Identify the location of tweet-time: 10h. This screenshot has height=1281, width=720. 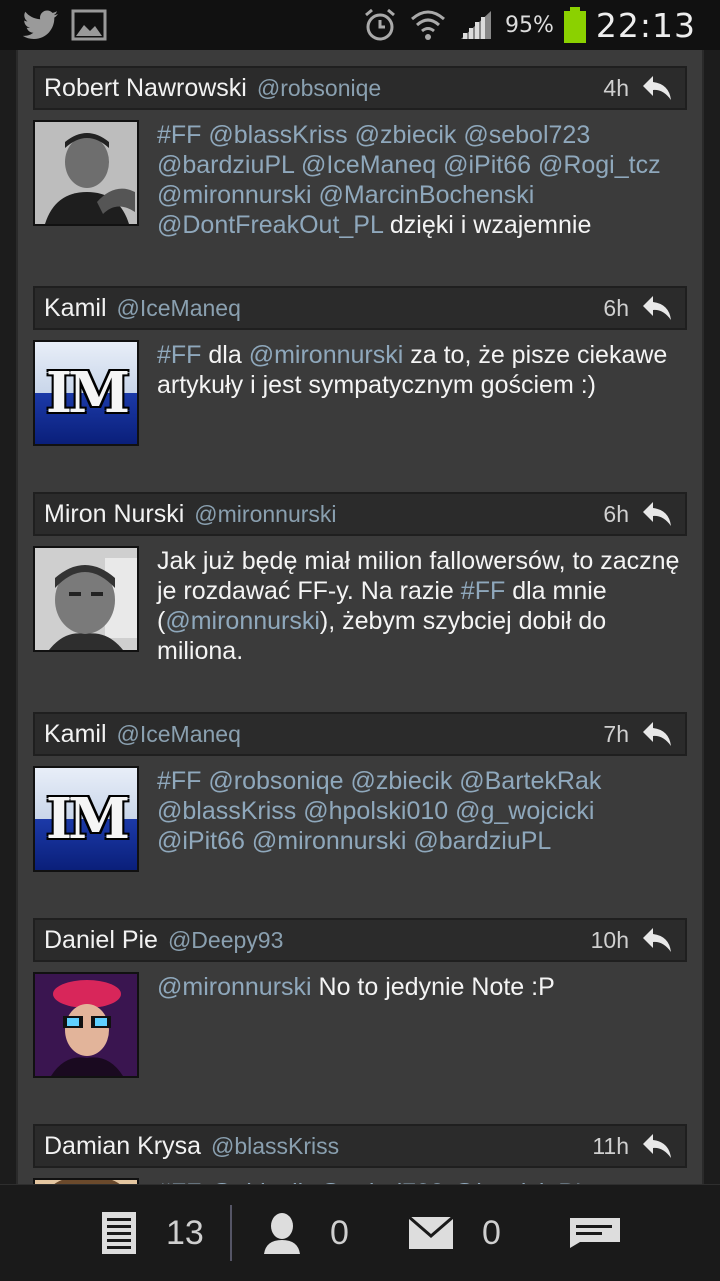
(609, 939).